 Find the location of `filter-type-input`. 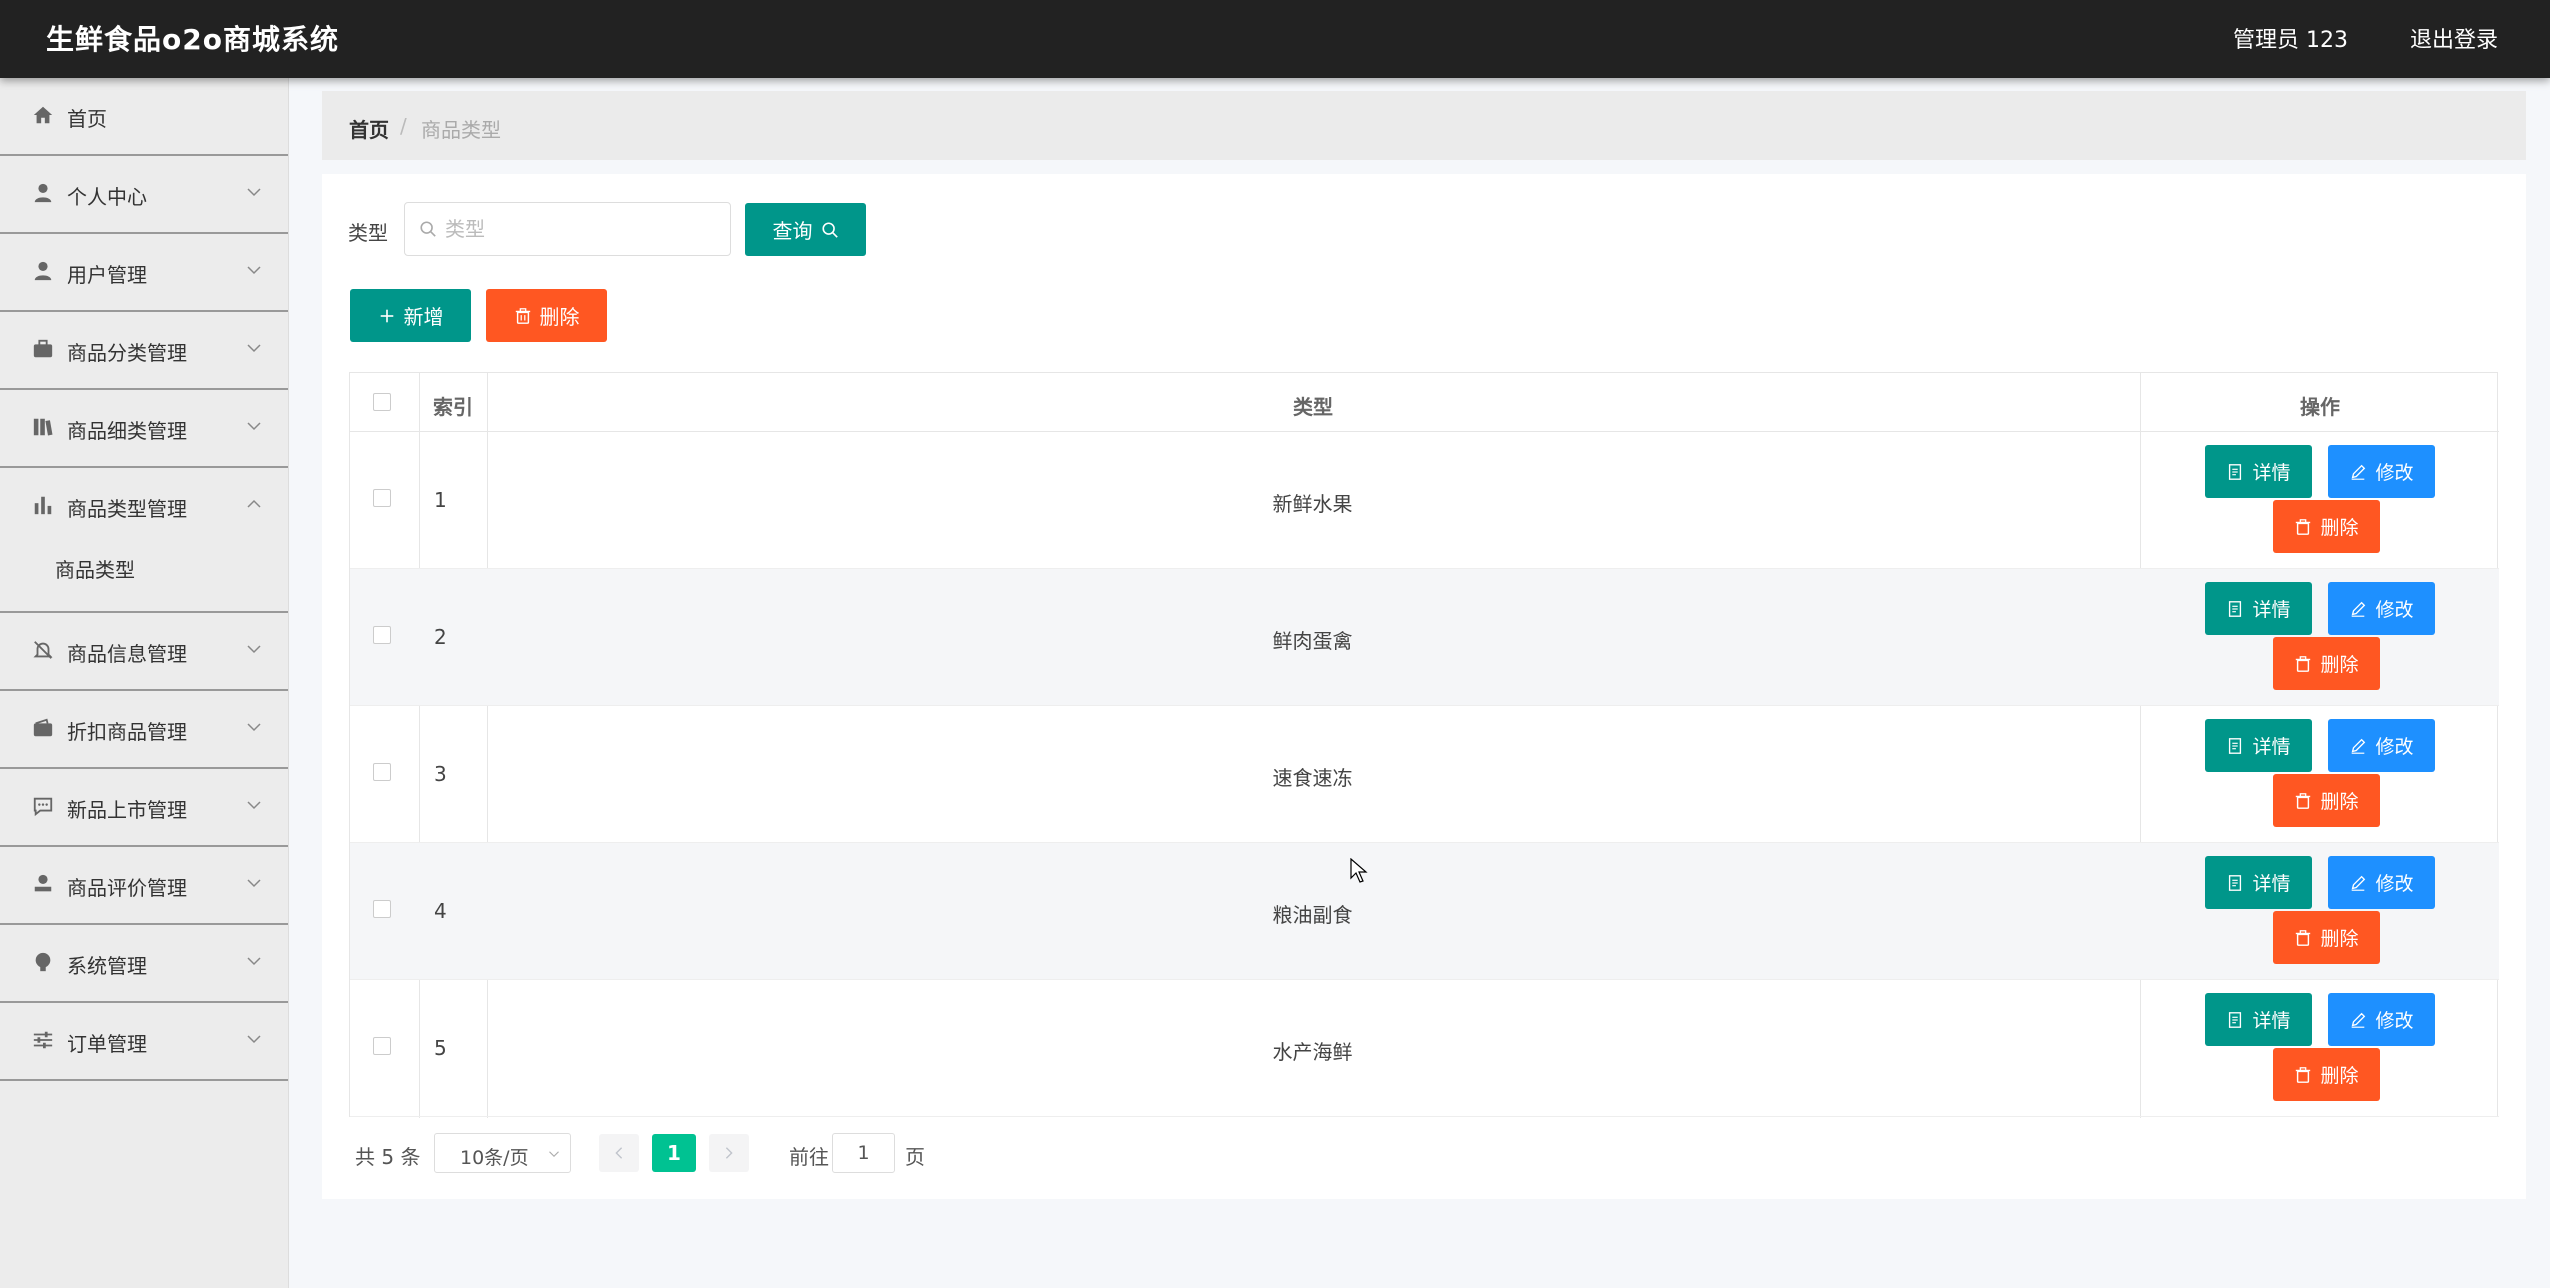

filter-type-input is located at coordinates (580, 229).